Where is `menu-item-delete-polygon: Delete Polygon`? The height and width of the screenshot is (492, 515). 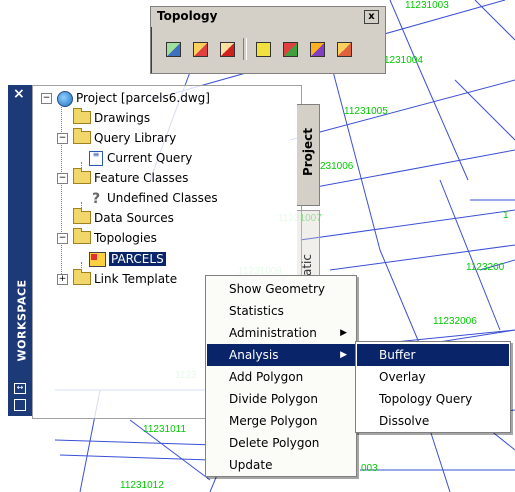
menu-item-delete-polygon: Delete Polygon is located at coordinates (281, 443).